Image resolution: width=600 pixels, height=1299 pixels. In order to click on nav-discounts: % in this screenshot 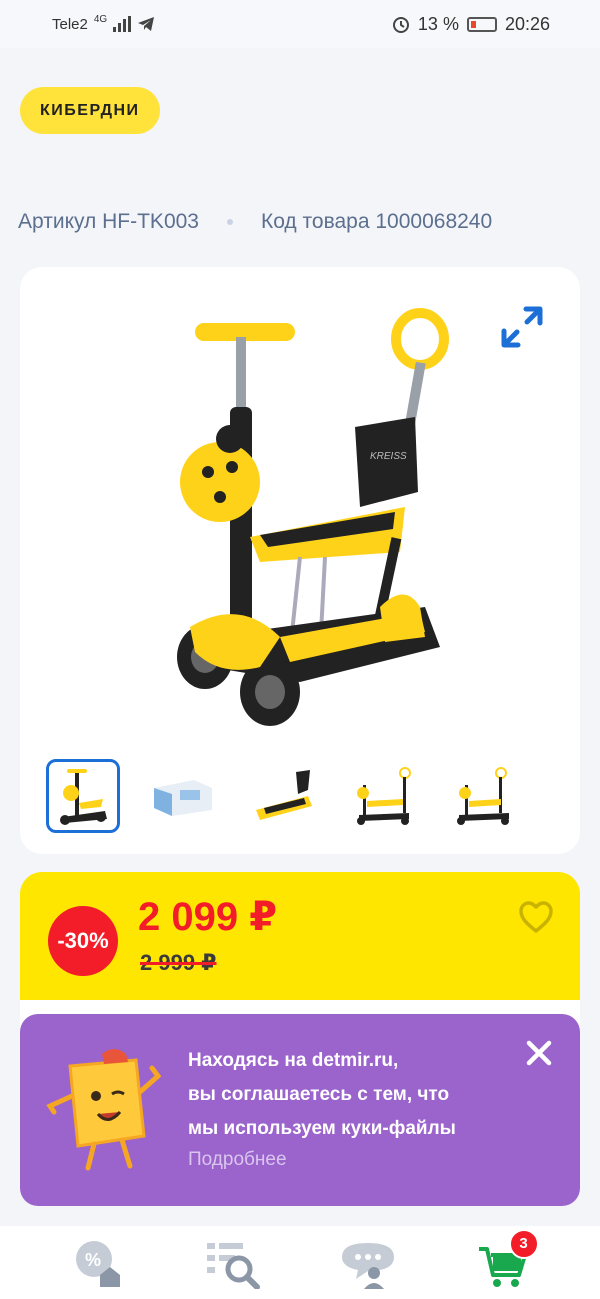, I will do `click(98, 1263)`.